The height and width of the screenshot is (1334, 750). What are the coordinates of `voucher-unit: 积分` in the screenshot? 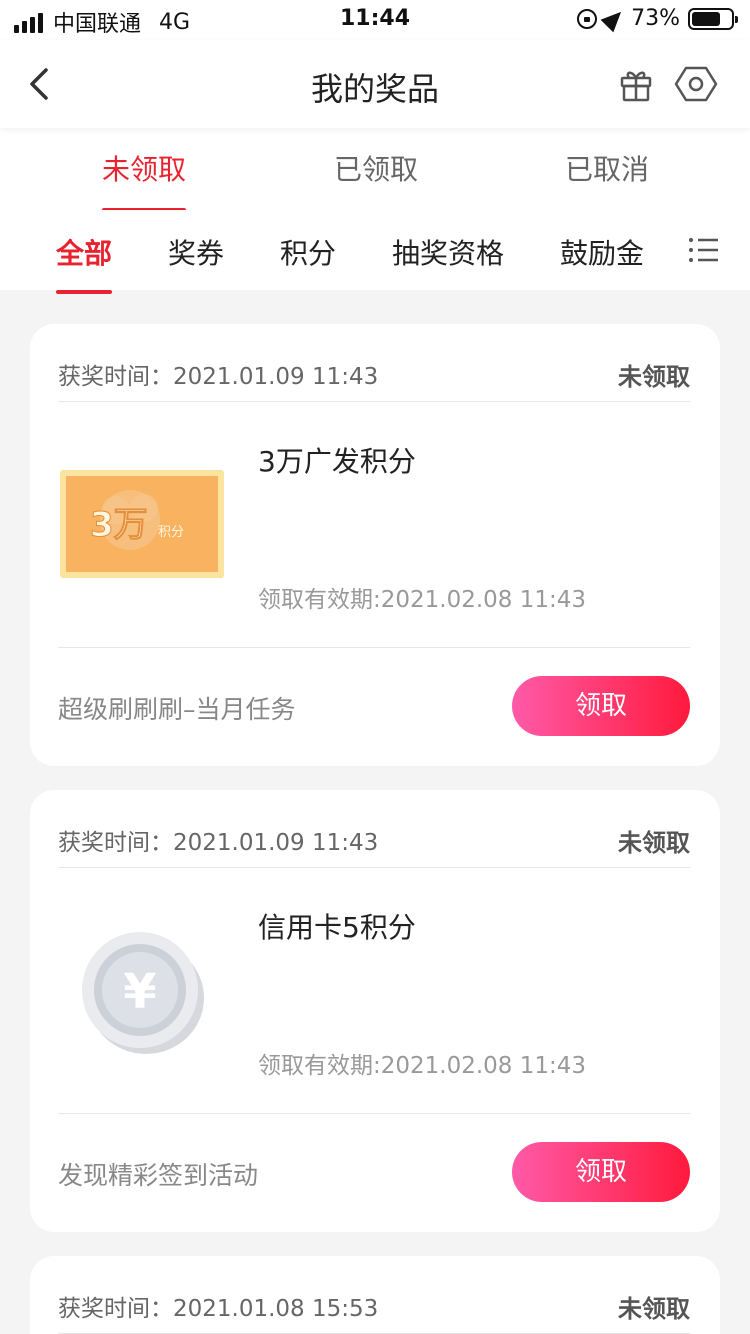 It's located at (171, 532).